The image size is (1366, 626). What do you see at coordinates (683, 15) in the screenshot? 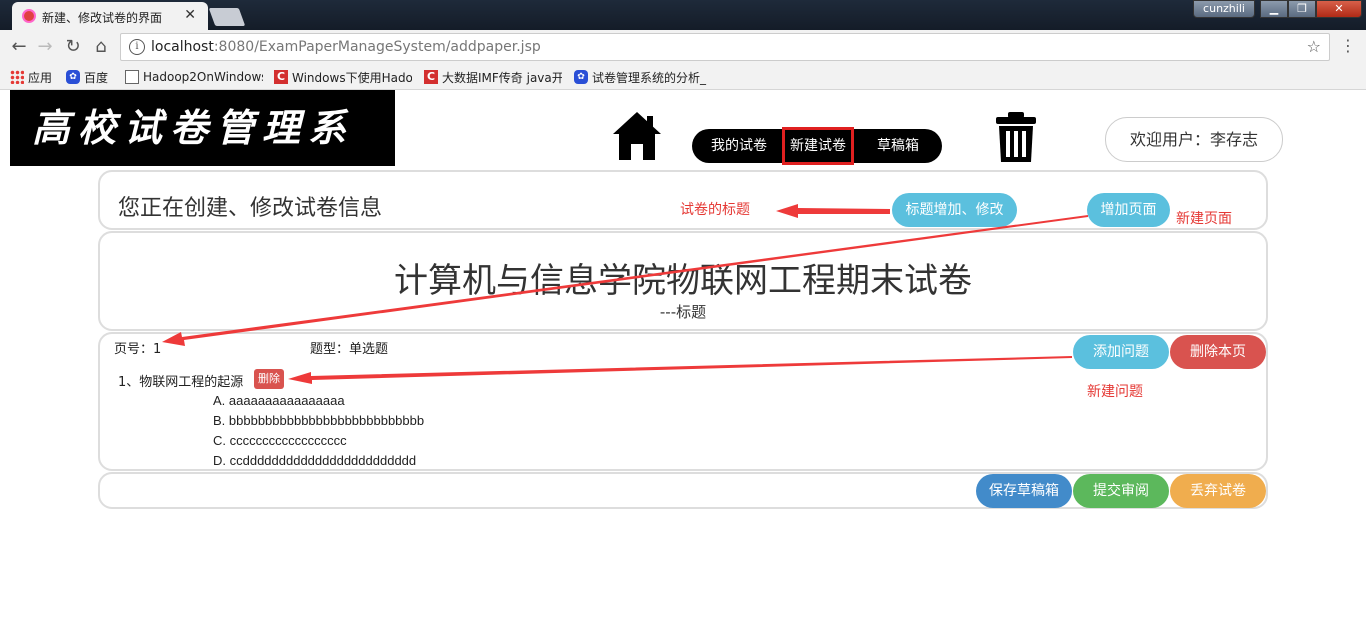
I see `browser-titlebar: 新建、修改试卷的界面 ✕ cunzhili ▁ ❐ ✕` at bounding box center [683, 15].